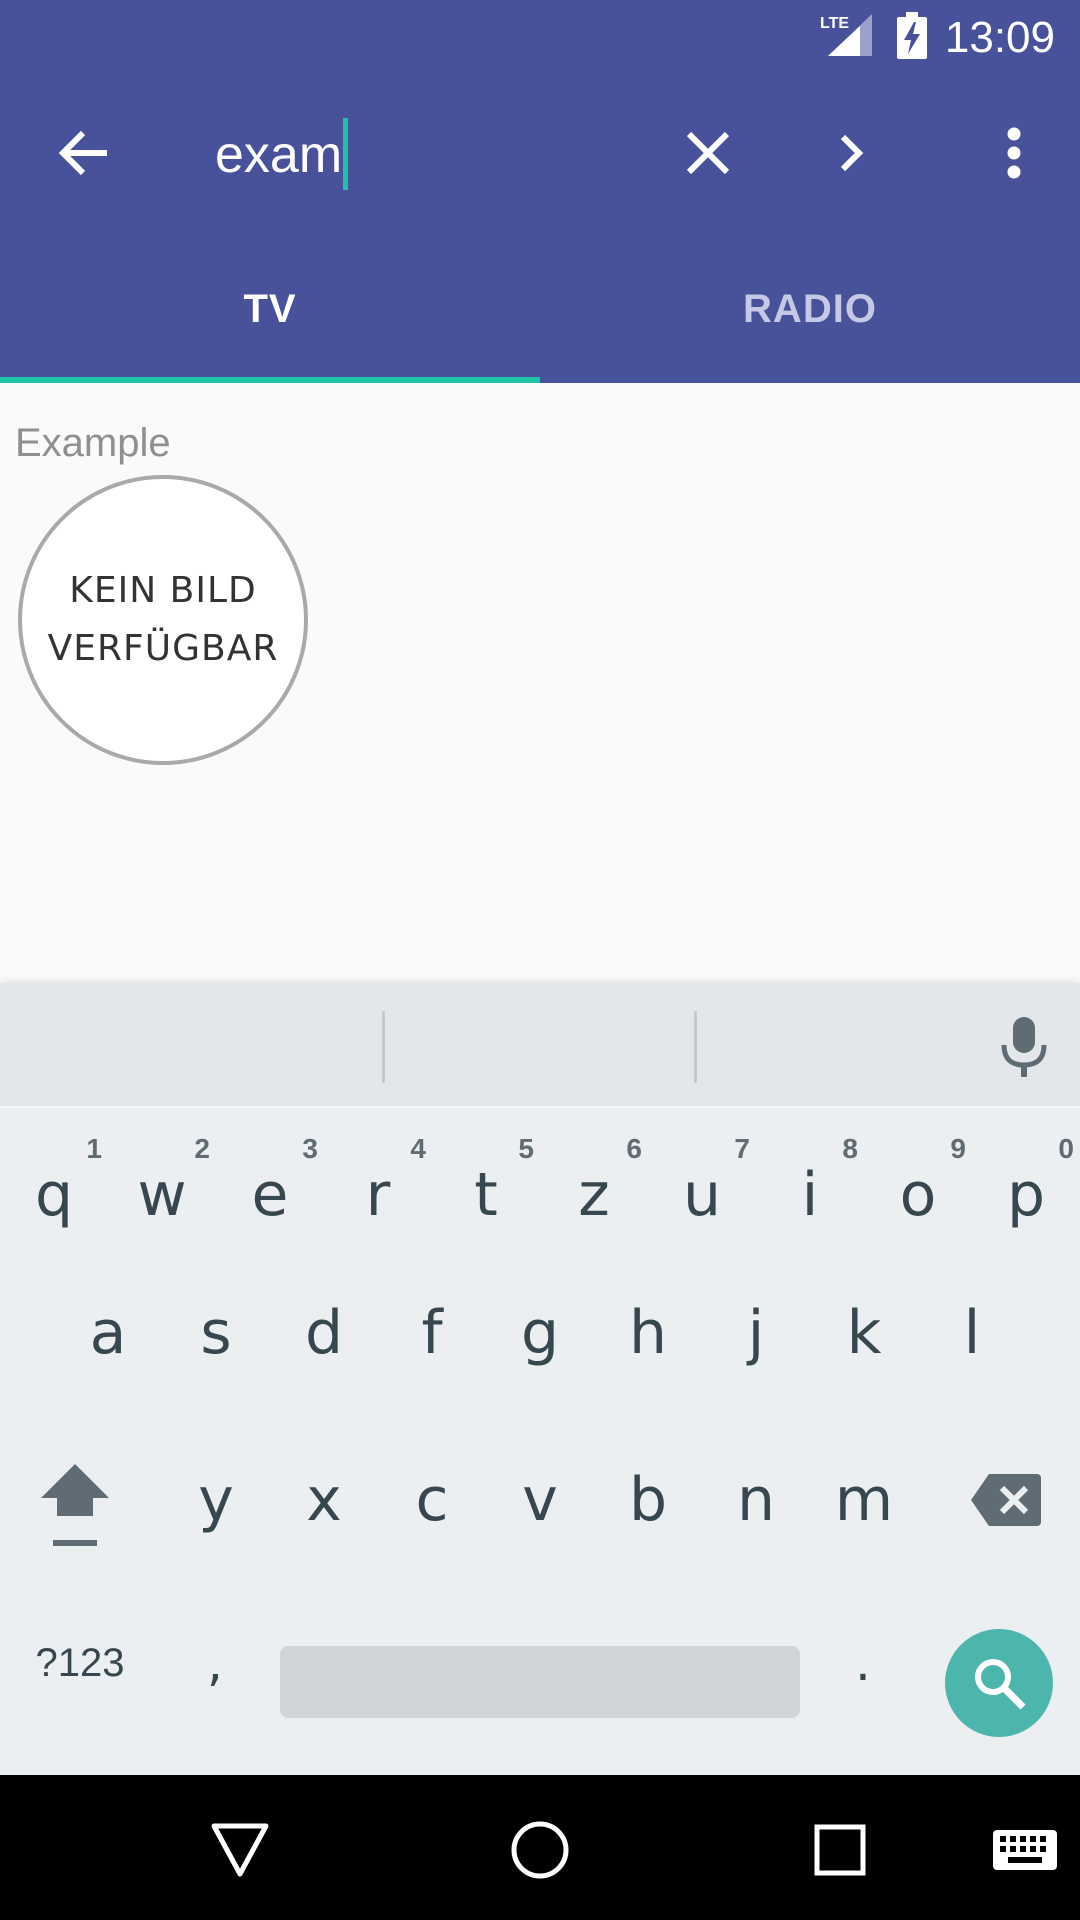 This screenshot has width=1080, height=1920. What do you see at coordinates (418, 1148) in the screenshot?
I see `key-hint: 4` at bounding box center [418, 1148].